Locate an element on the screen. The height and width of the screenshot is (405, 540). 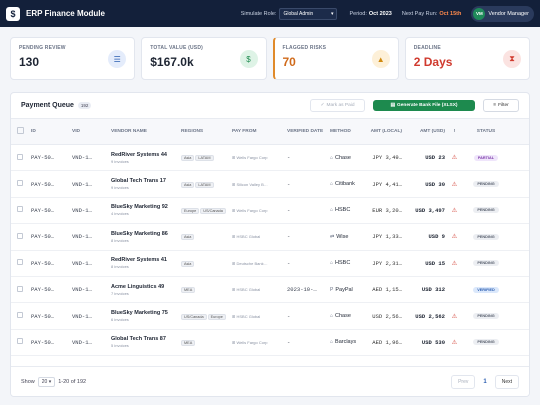
col-vid: VID is located at coordinates (89, 131).